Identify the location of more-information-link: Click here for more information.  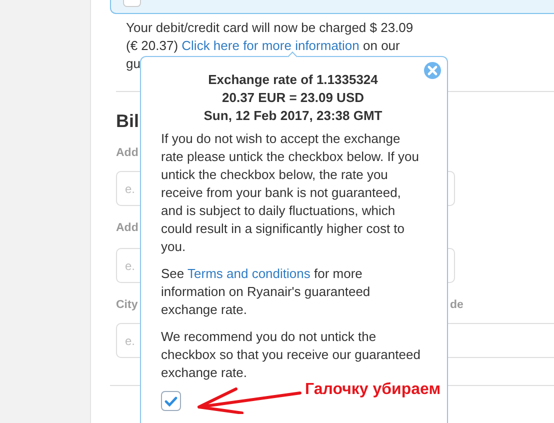
(271, 45).